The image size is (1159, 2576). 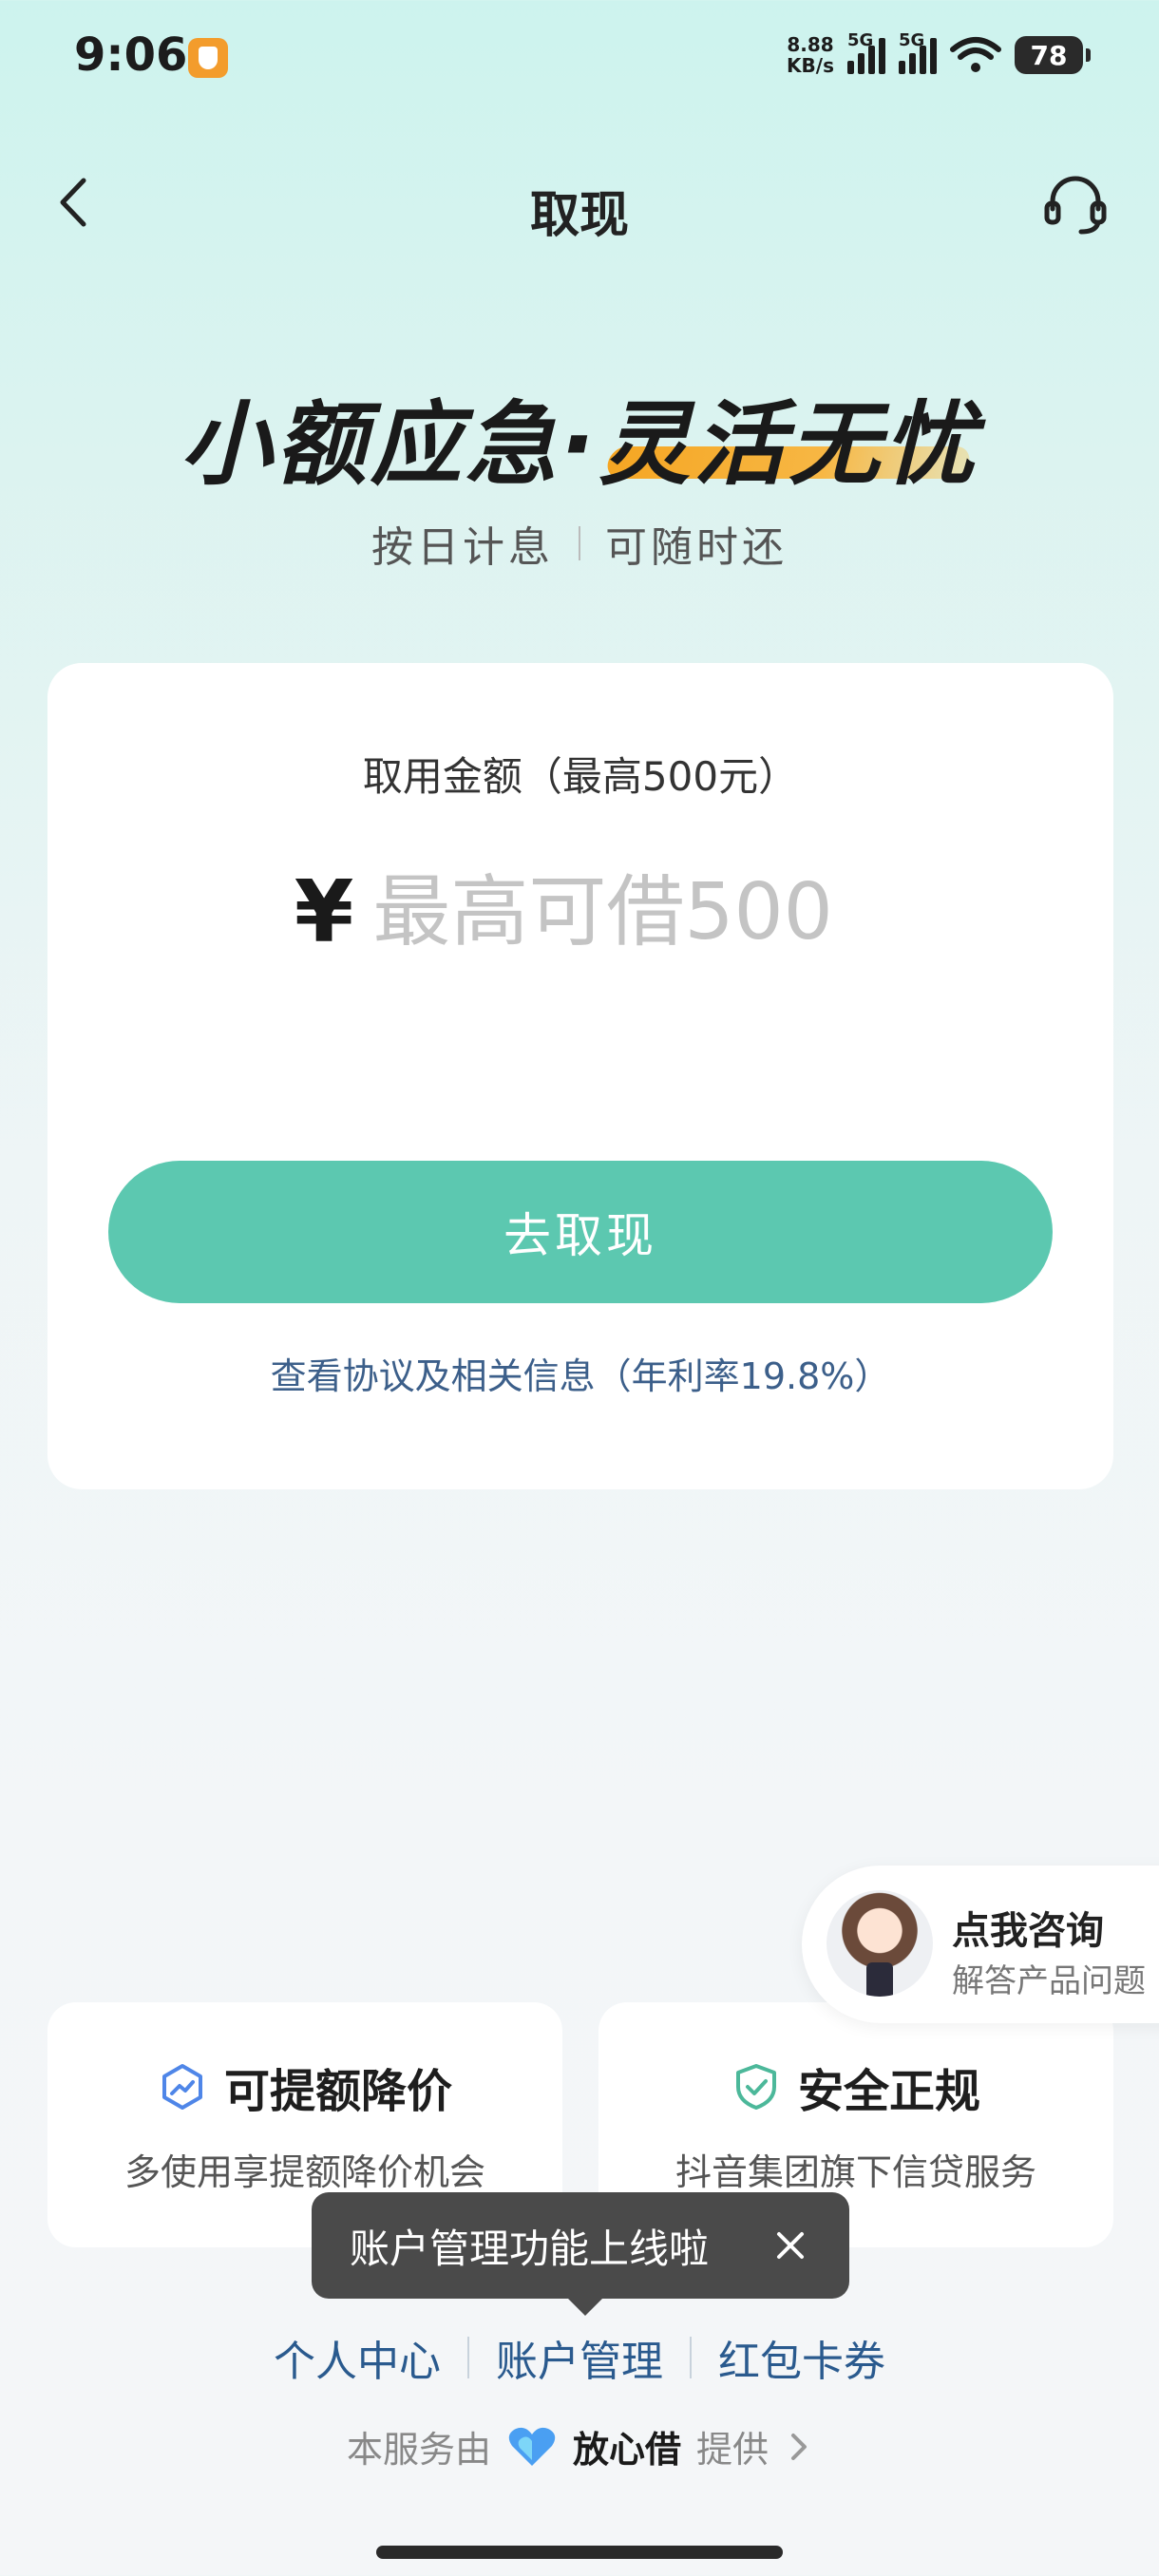 What do you see at coordinates (304, 2172) in the screenshot?
I see `feature-desc: 多使用享提额降价机会` at bounding box center [304, 2172].